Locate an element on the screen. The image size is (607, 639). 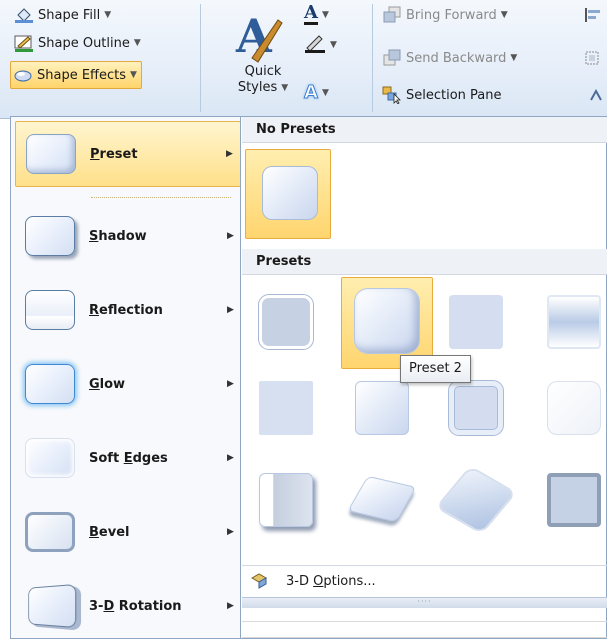
selection-pane-label: Selection Pane is located at coordinates (454, 95).